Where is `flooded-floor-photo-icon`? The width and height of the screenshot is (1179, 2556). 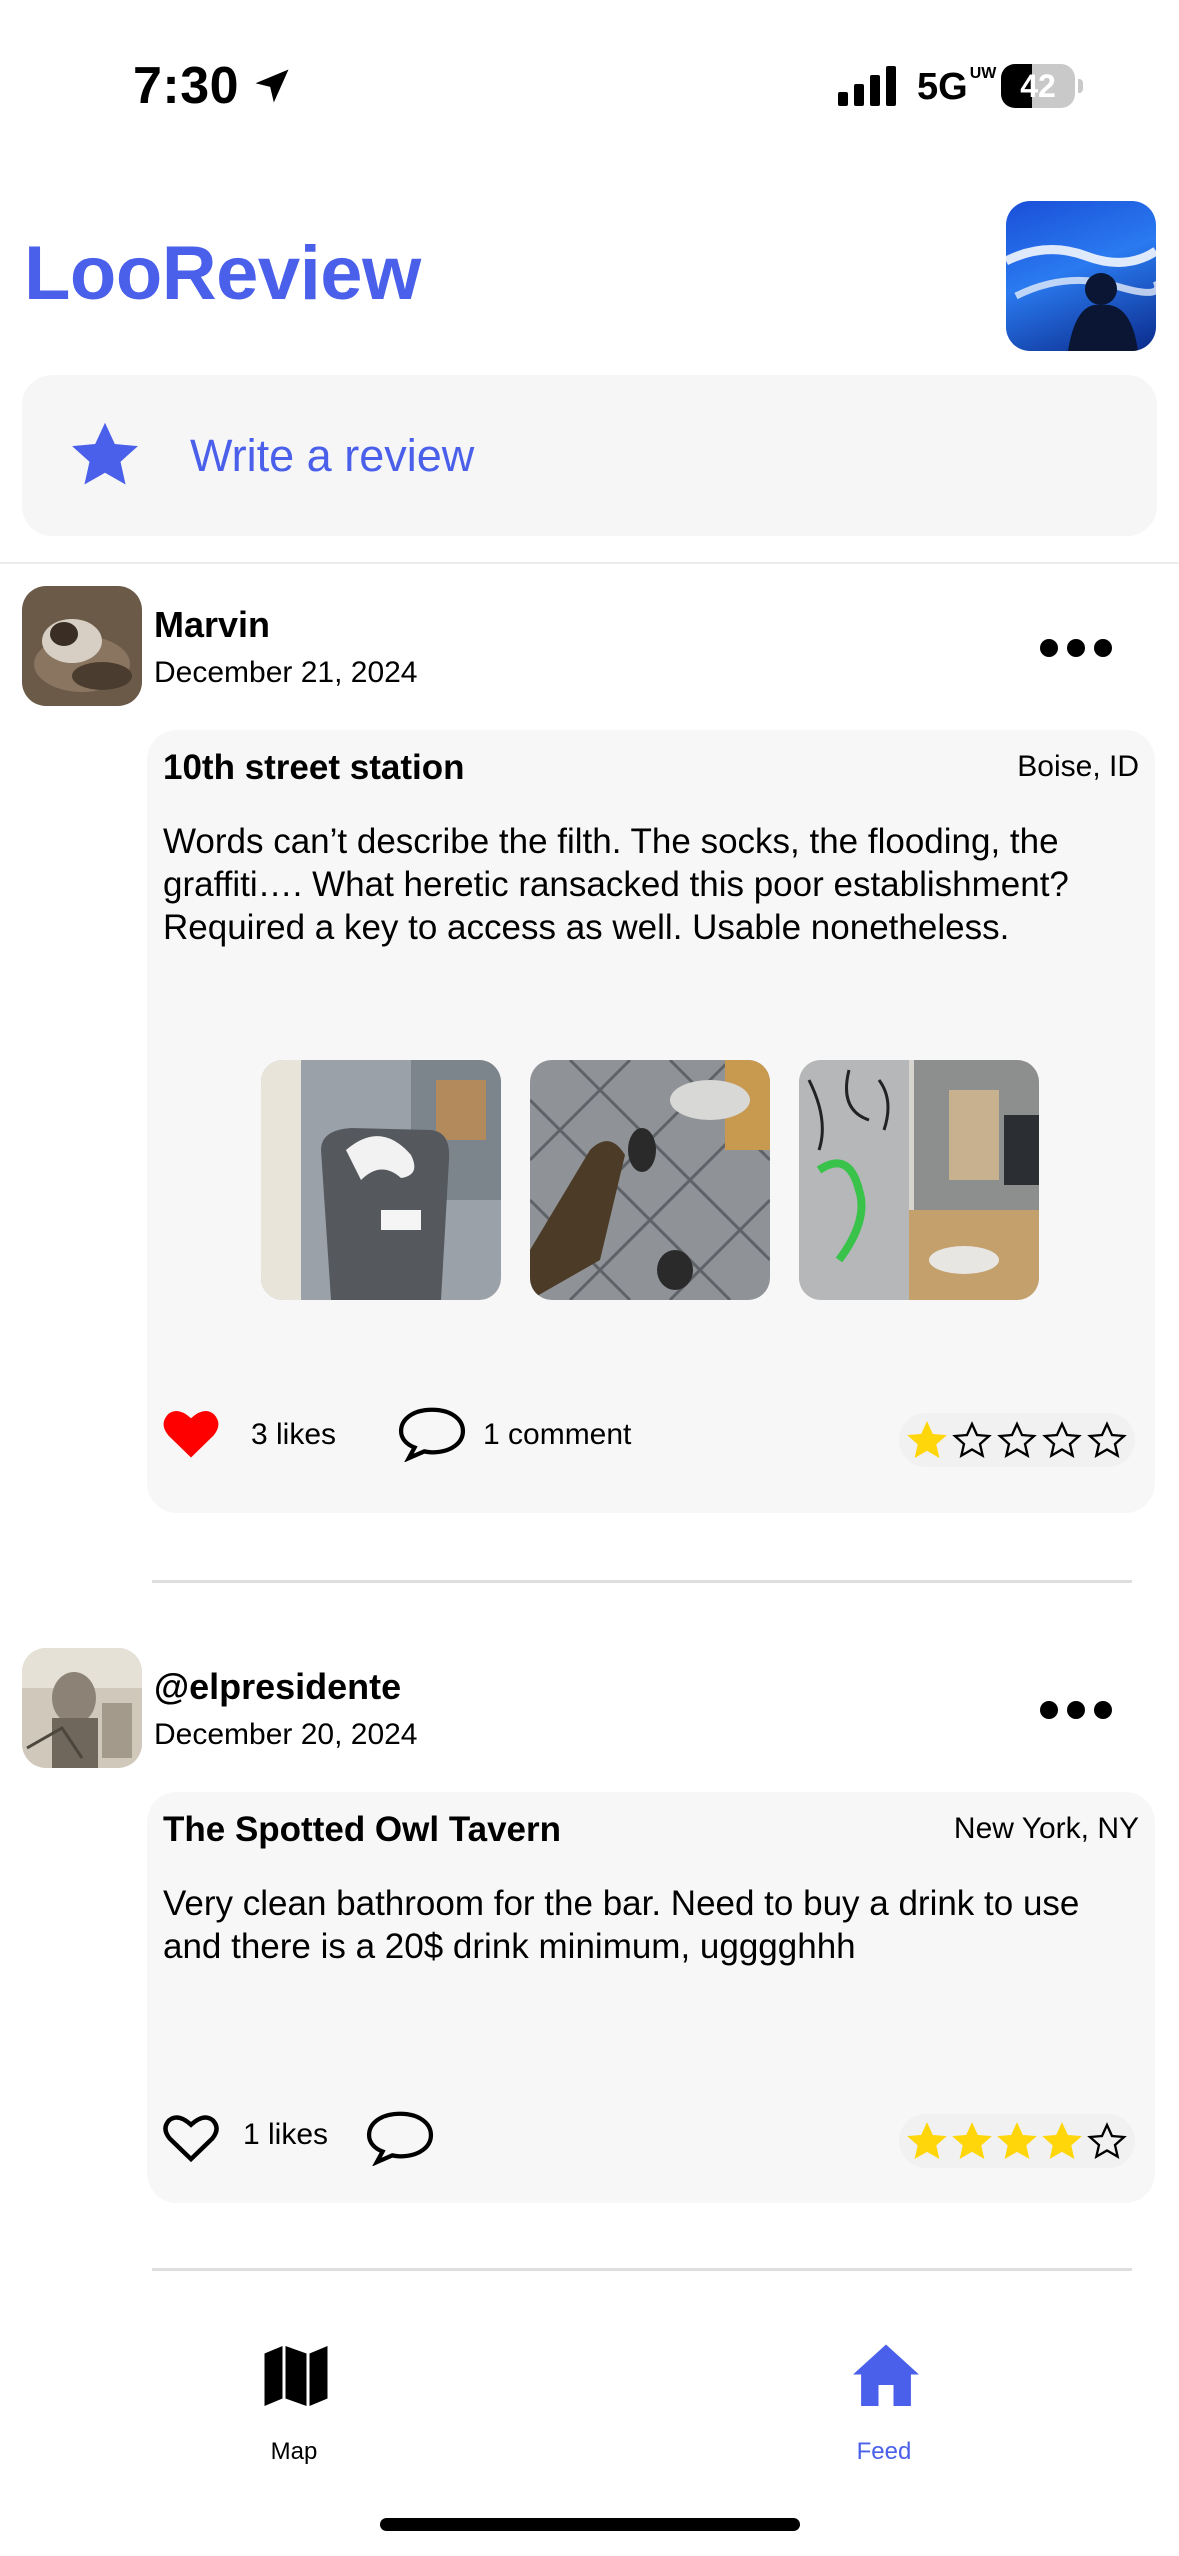 flooded-floor-photo-icon is located at coordinates (650, 1180).